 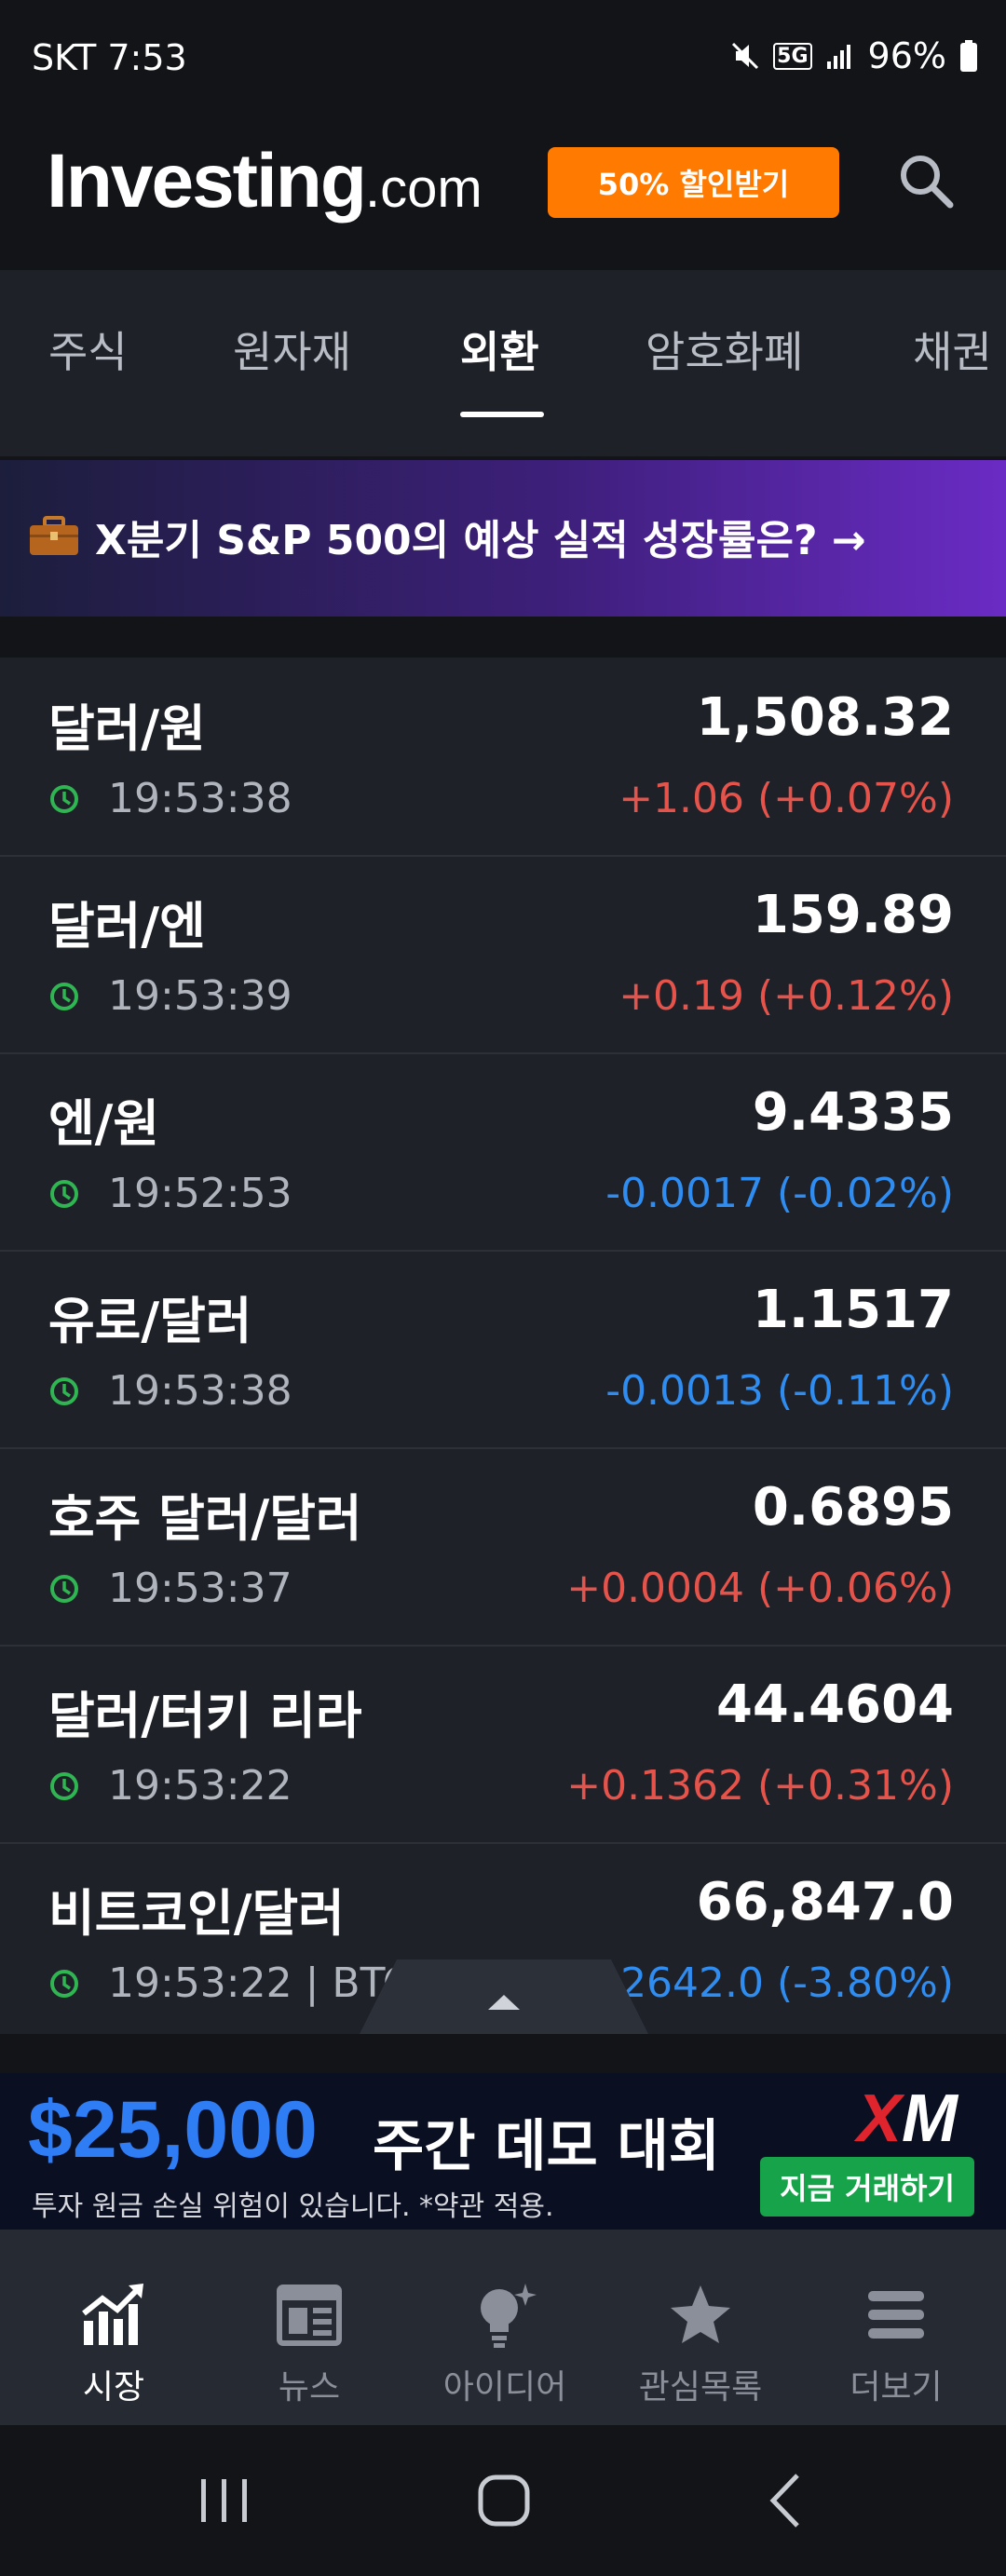 I want to click on nav-watchlist: 관심목록, so click(x=700, y=2327).